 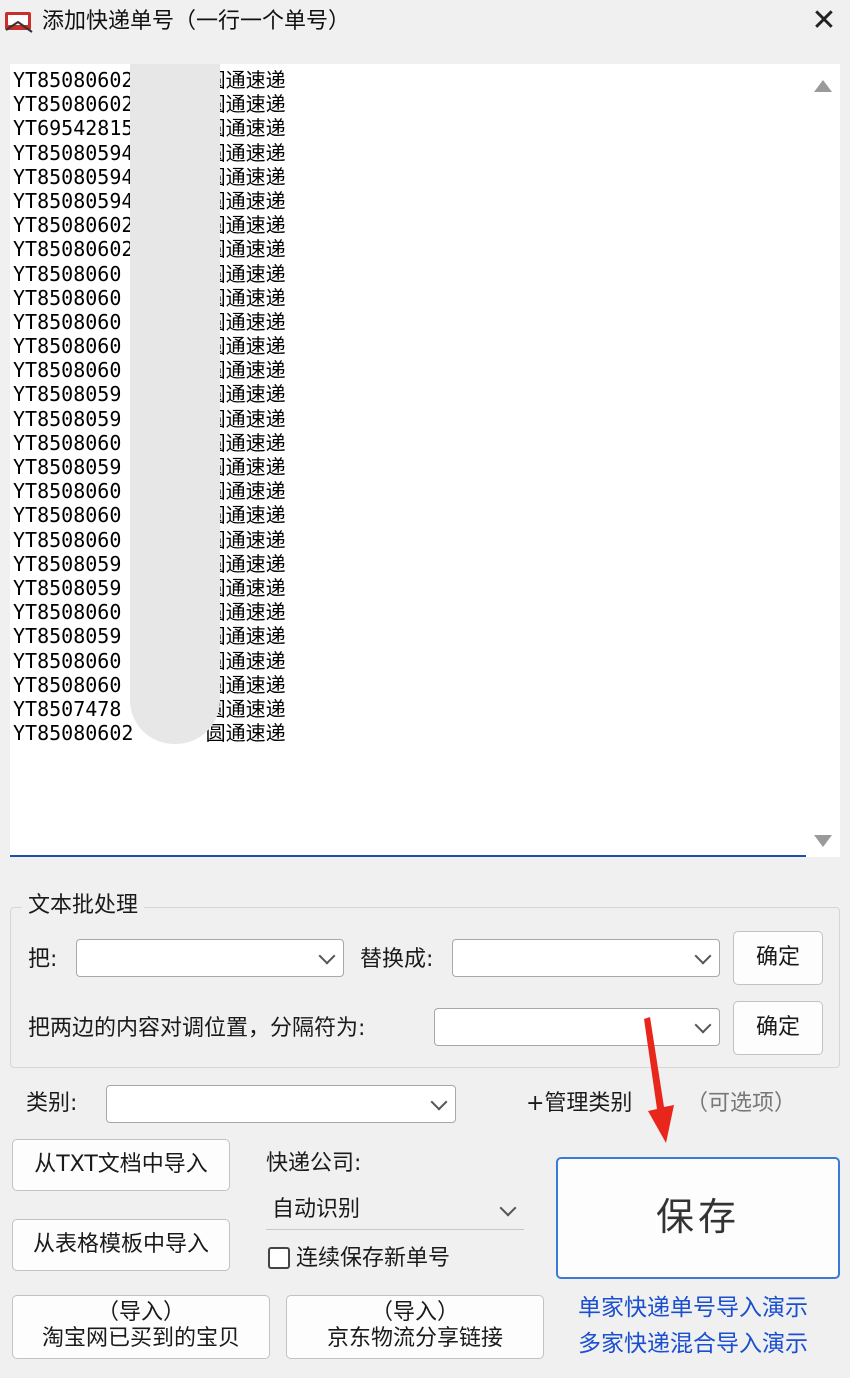 What do you see at coordinates (741, 1103) in the screenshot?
I see `optional-hint: （可选项）` at bounding box center [741, 1103].